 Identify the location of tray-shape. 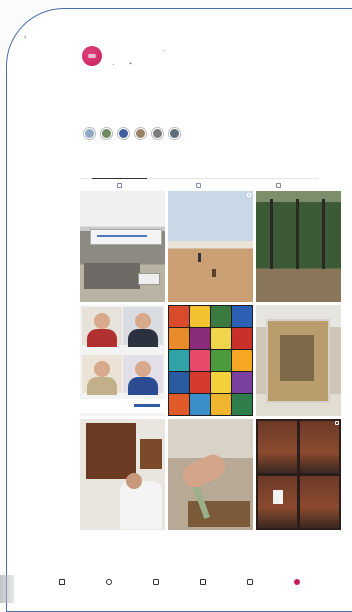
(298, 361).